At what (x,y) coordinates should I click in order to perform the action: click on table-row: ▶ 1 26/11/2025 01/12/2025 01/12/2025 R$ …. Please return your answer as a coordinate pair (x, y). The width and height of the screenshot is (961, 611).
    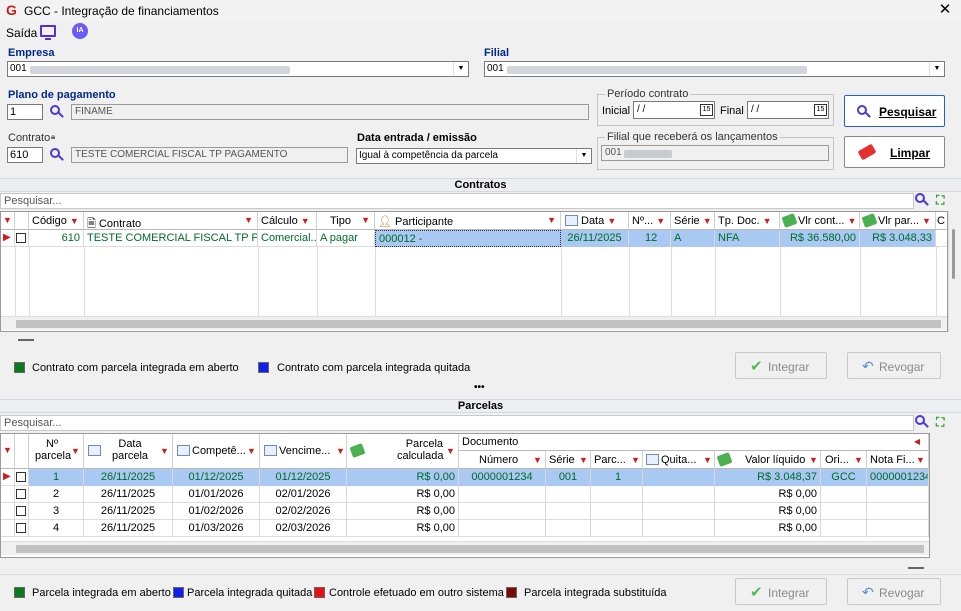
    Looking at the image, I should click on (465, 477).